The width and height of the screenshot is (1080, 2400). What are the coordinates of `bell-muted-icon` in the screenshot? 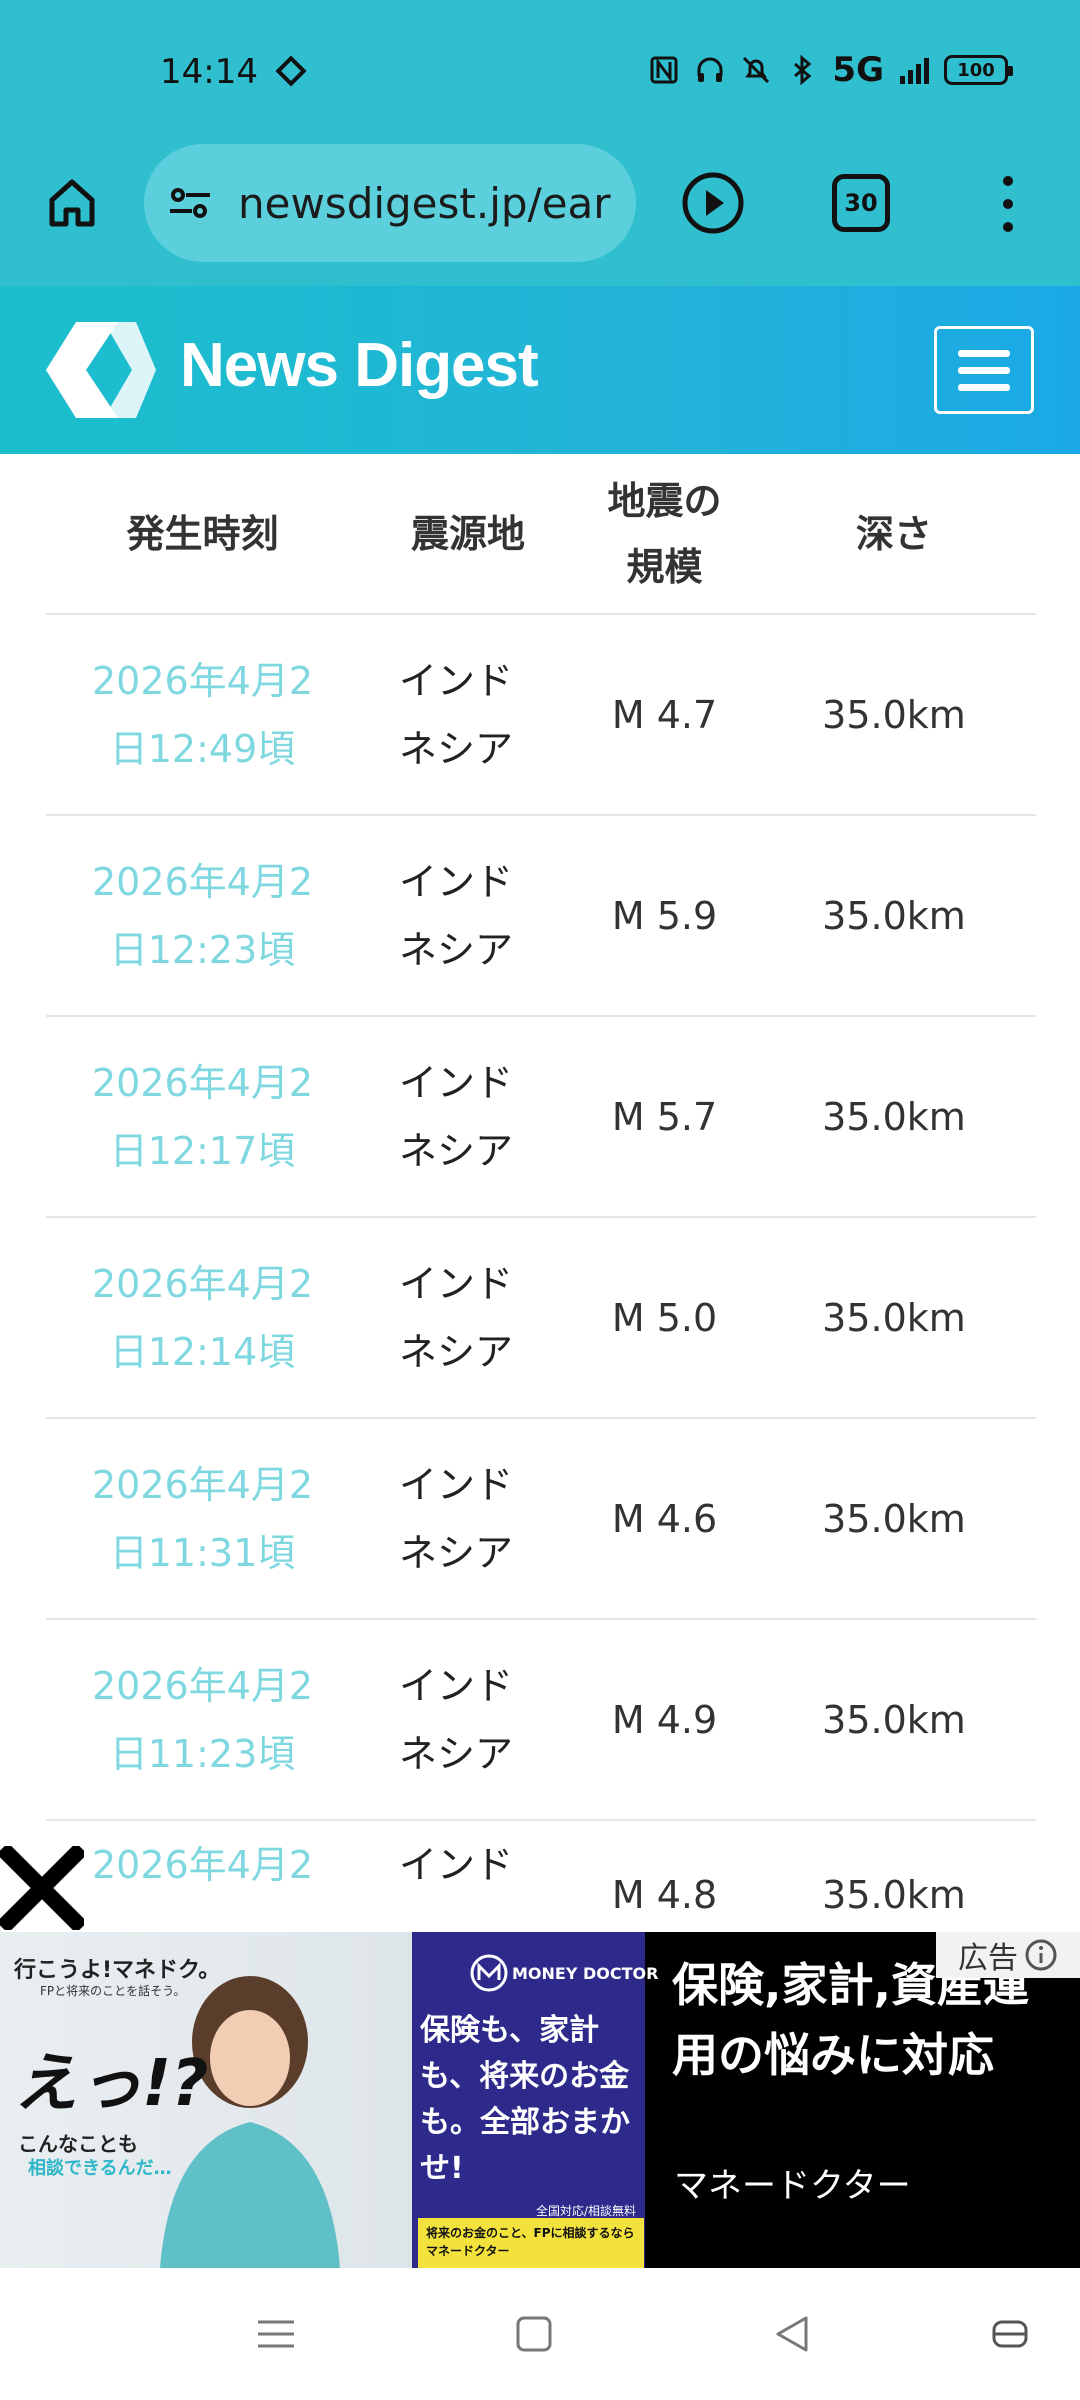 It's located at (756, 70).